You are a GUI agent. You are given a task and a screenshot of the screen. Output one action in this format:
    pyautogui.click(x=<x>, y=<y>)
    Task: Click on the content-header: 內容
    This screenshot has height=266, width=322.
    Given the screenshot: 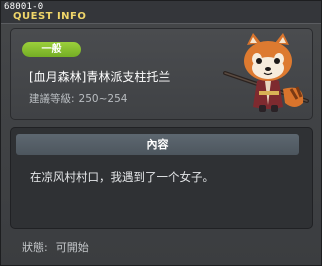 What is the action you would take?
    pyautogui.click(x=157, y=144)
    